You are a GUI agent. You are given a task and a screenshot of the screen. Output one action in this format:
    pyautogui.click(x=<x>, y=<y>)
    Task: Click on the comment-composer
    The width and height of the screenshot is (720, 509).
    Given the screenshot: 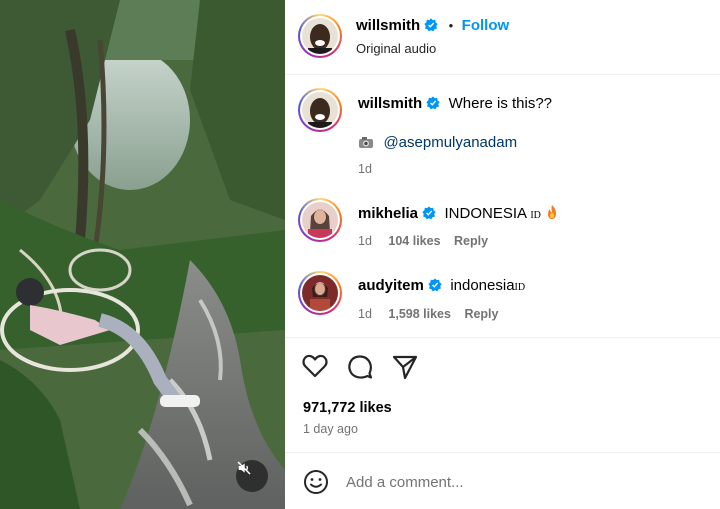 What is the action you would take?
    pyautogui.click(x=502, y=480)
    